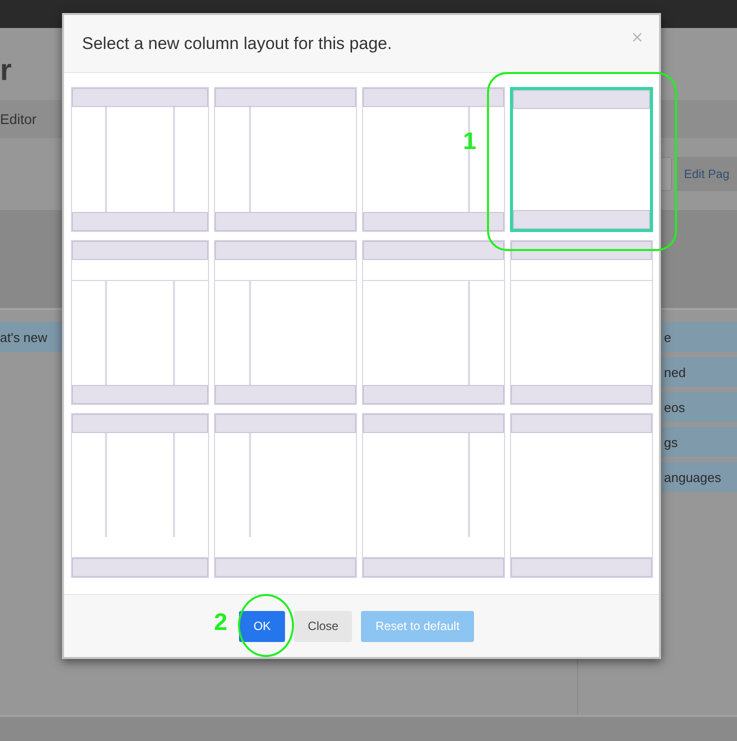 This screenshot has height=741, width=737. What do you see at coordinates (469, 142) in the screenshot?
I see `step-number: 1` at bounding box center [469, 142].